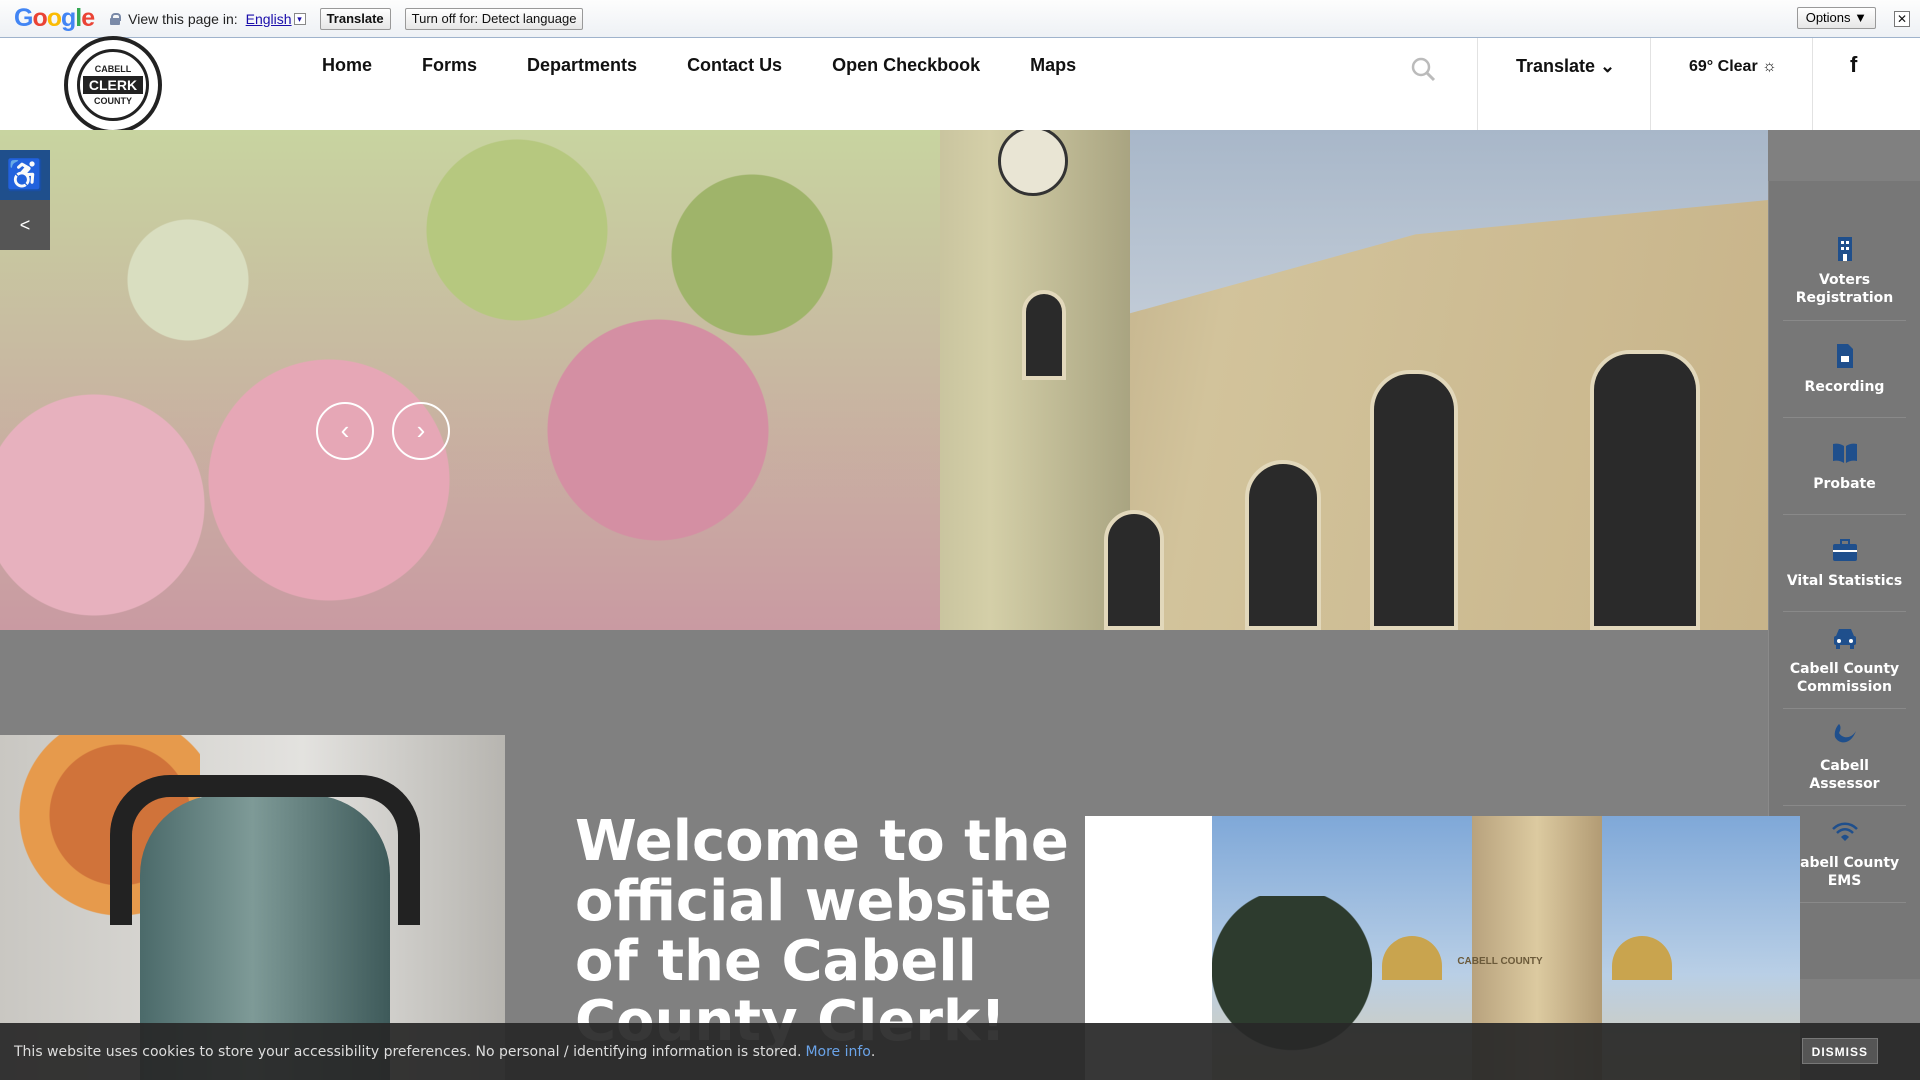 This screenshot has height=1080, width=1920. What do you see at coordinates (421, 431) in the screenshot?
I see `next-slide-button: ›` at bounding box center [421, 431].